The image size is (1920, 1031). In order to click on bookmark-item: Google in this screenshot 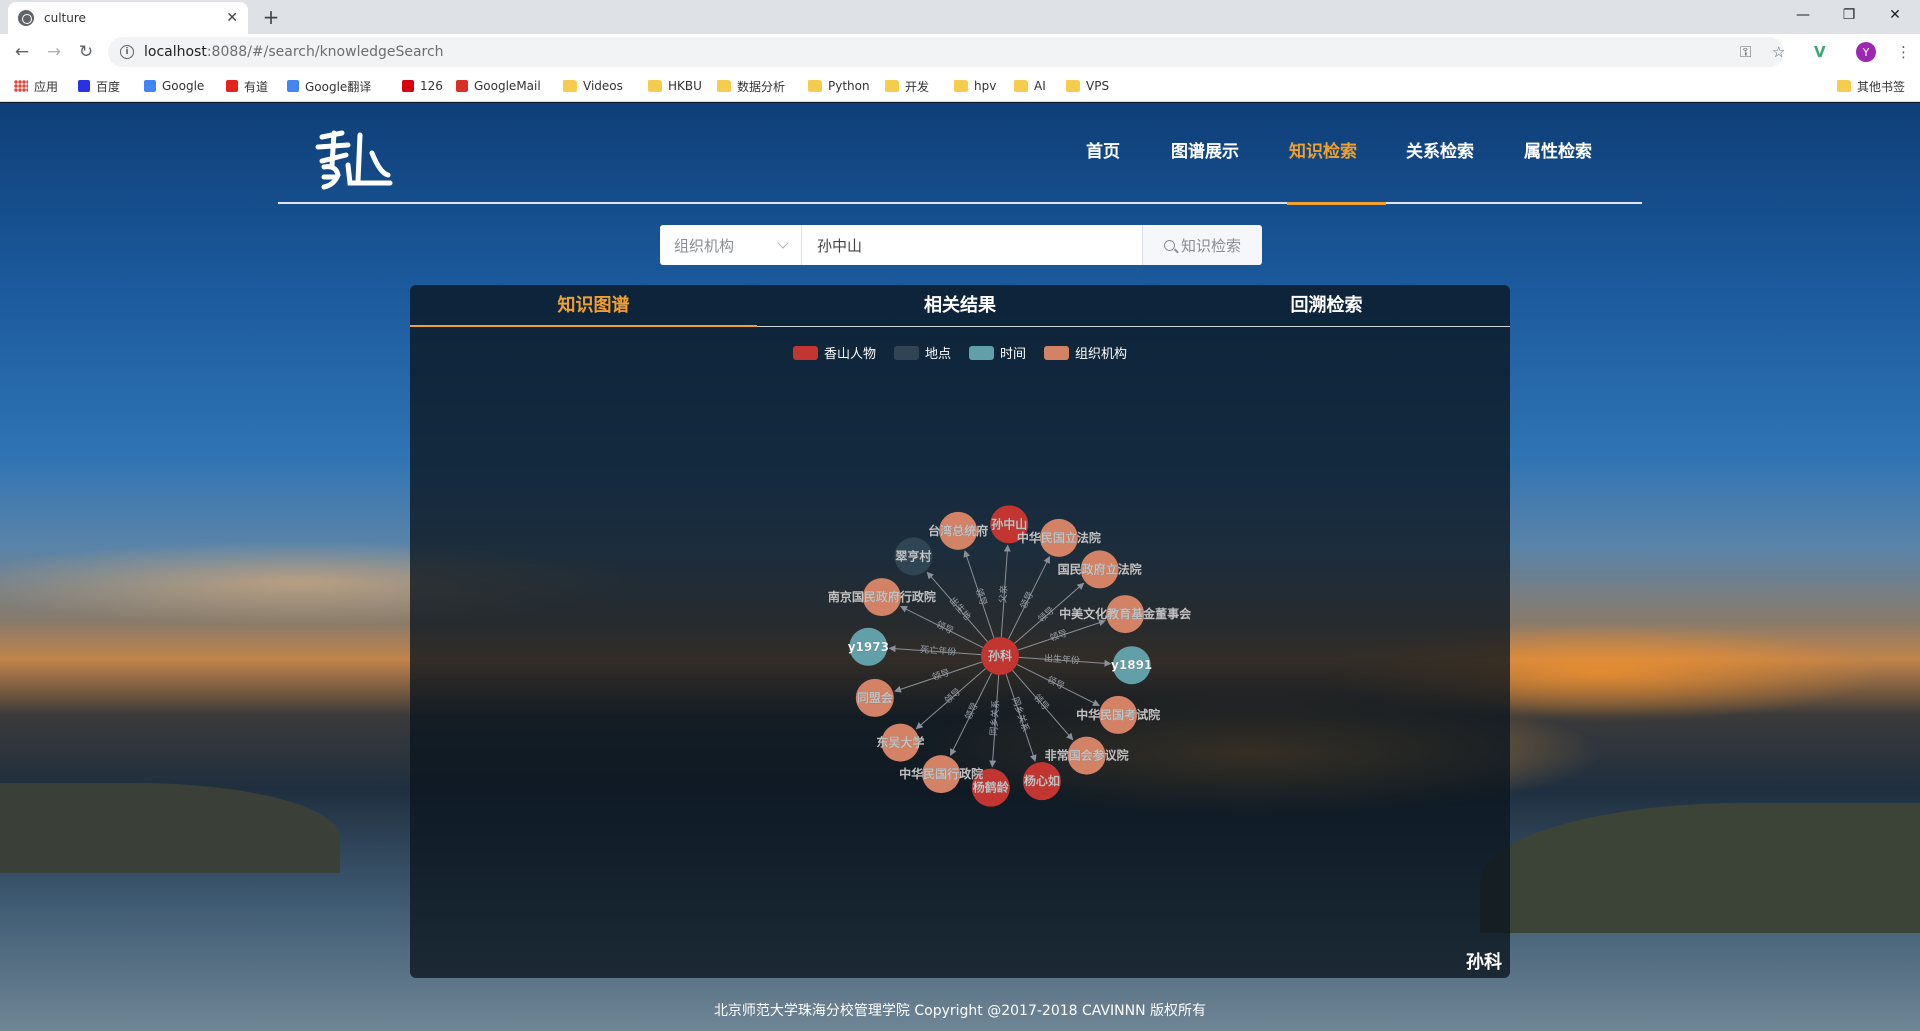, I will do `click(174, 86)`.